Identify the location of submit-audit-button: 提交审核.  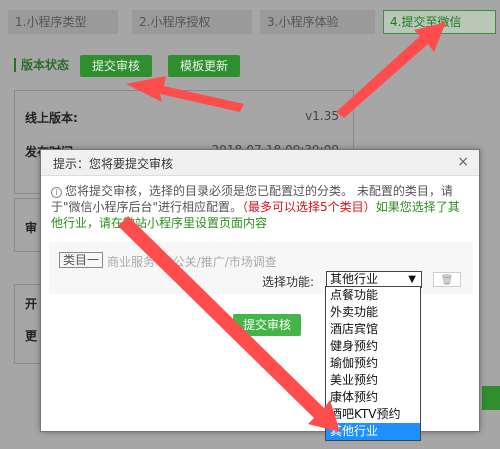
(116, 66).